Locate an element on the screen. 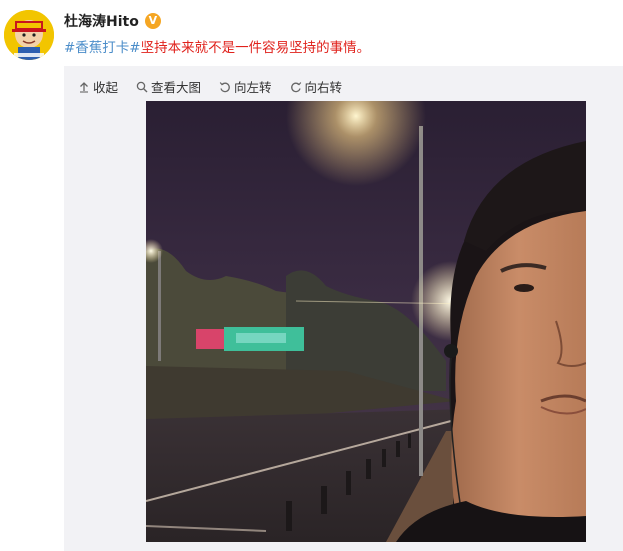  avatar-image is located at coordinates (29, 35).